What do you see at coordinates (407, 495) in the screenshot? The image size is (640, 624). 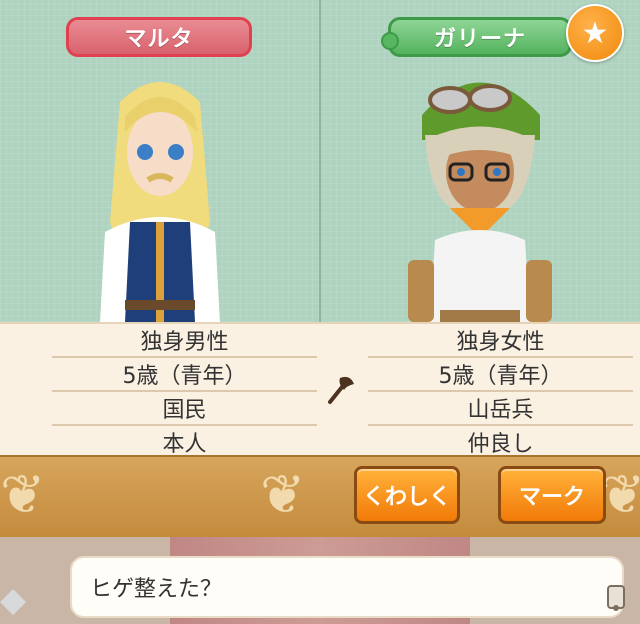 I see `detail-button: くわしく` at bounding box center [407, 495].